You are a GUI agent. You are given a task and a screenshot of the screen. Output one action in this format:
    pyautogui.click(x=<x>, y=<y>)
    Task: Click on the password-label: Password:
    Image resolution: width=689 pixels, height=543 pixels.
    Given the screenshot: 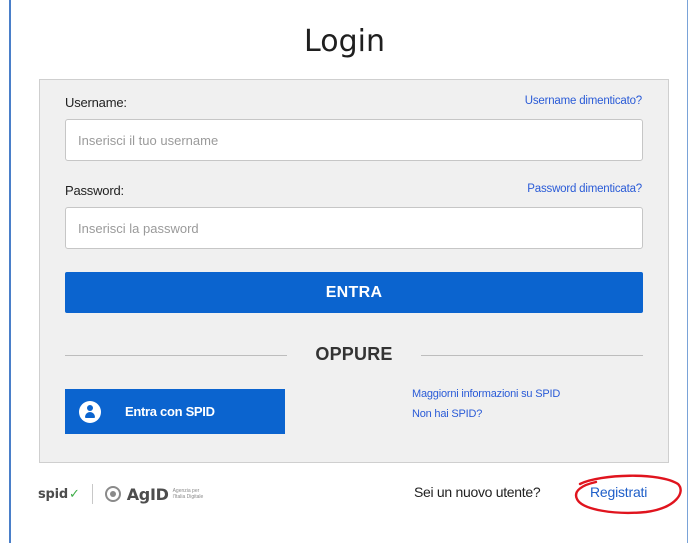 What is the action you would take?
    pyautogui.click(x=94, y=190)
    